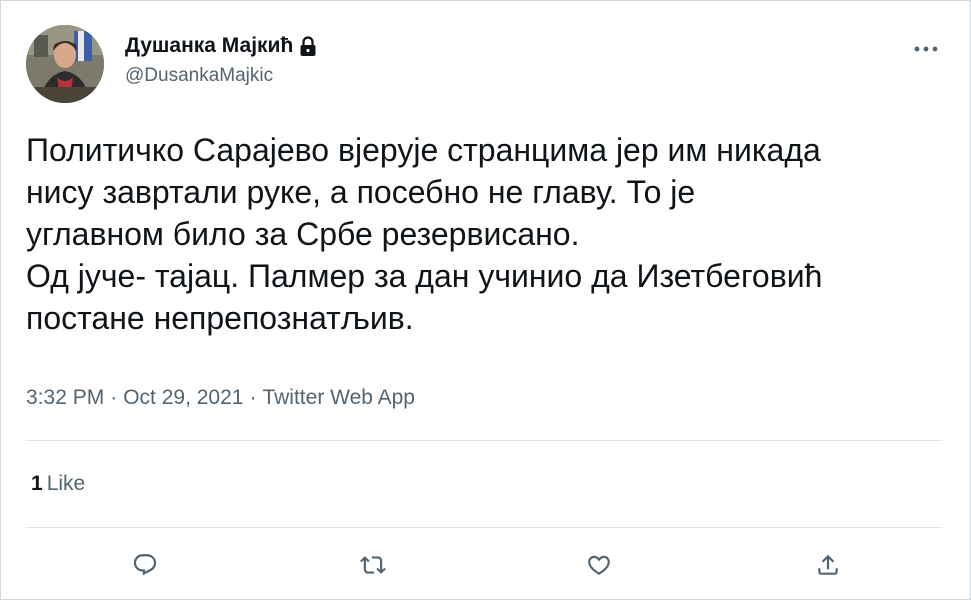 This screenshot has width=971, height=600. I want to click on avatar, so click(65, 64).